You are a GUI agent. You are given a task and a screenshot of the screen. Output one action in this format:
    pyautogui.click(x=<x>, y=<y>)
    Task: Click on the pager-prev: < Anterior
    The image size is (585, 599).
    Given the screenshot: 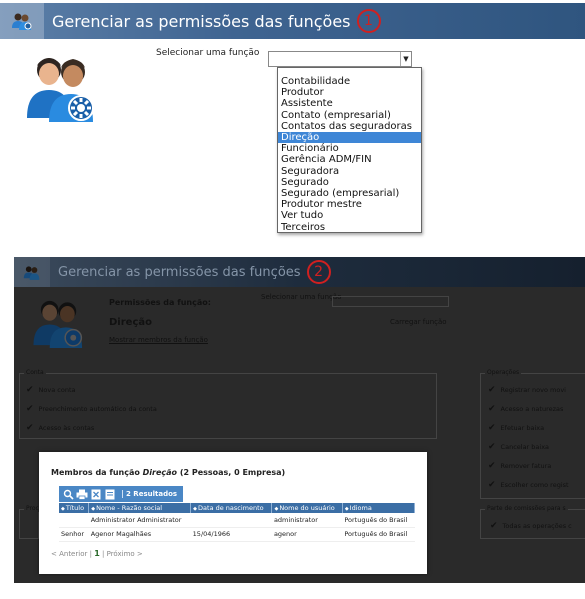 What is the action you would take?
    pyautogui.click(x=69, y=554)
    